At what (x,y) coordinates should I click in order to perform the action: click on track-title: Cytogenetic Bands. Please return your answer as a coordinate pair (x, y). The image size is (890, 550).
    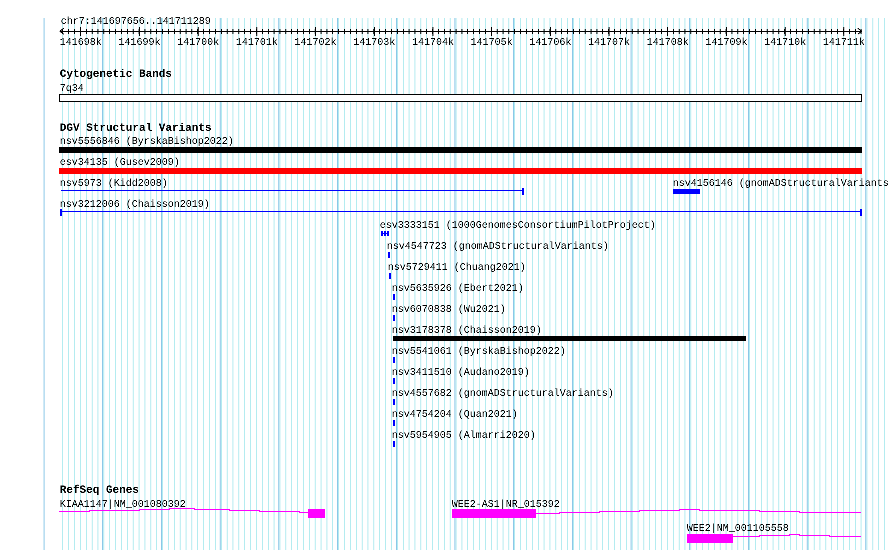
    Looking at the image, I should click on (116, 75).